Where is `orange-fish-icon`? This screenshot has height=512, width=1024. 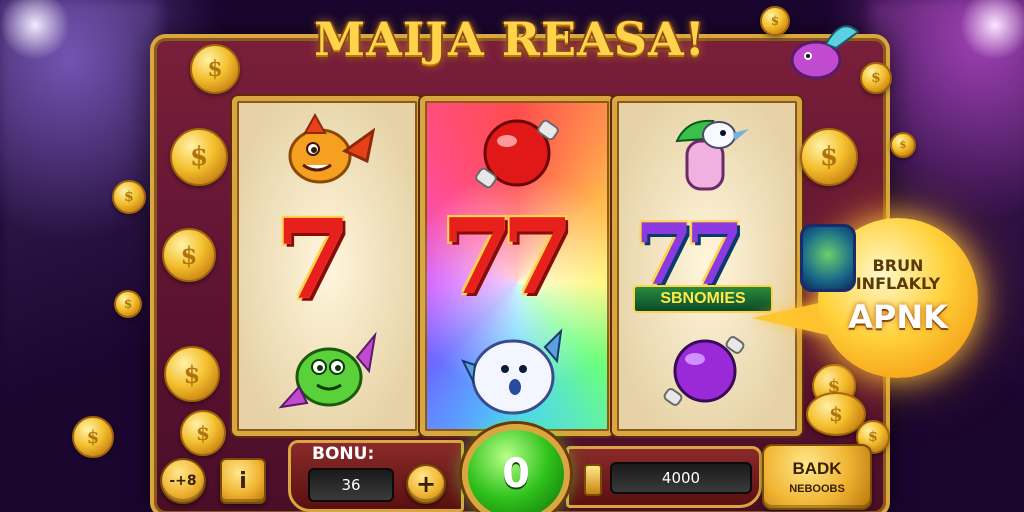 orange-fish-icon is located at coordinates (331, 148).